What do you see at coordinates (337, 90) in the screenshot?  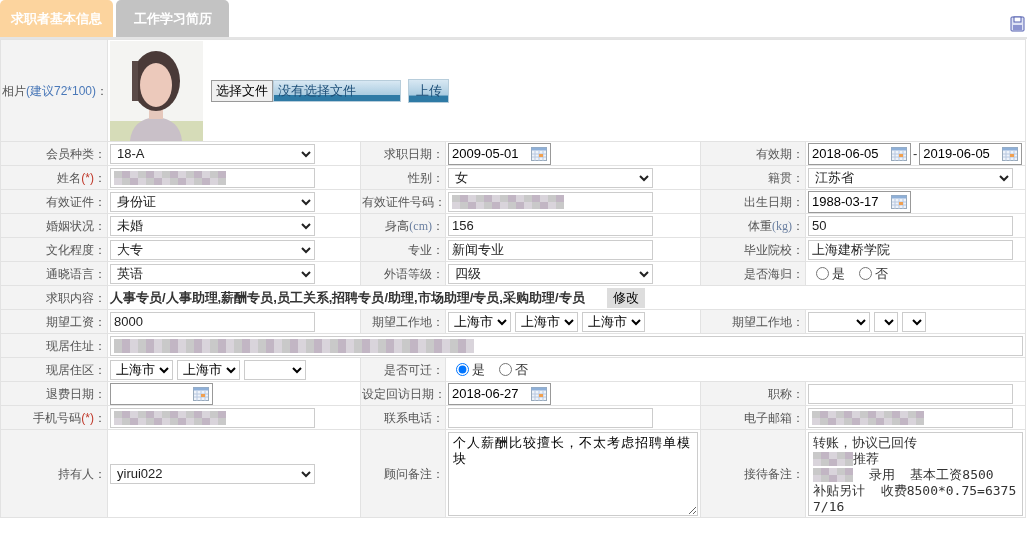 I see `file-status: 没有选择文件` at bounding box center [337, 90].